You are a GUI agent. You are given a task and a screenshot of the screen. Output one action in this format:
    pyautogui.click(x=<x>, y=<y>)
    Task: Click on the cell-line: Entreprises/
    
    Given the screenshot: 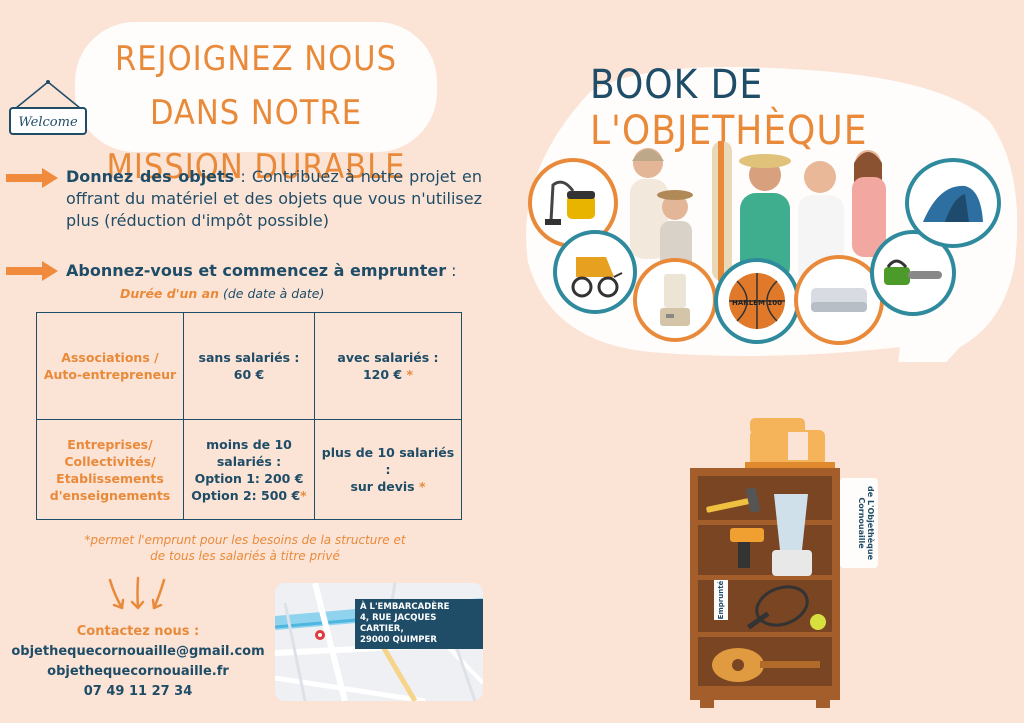 What is the action you would take?
    pyautogui.click(x=110, y=444)
    